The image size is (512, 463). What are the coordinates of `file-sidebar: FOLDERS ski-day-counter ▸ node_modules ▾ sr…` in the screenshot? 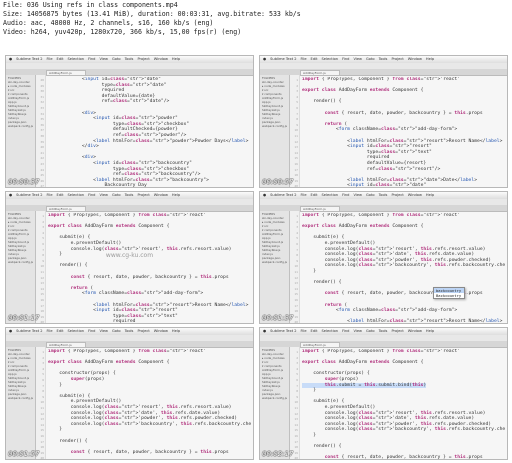 It's located at (21, 403).